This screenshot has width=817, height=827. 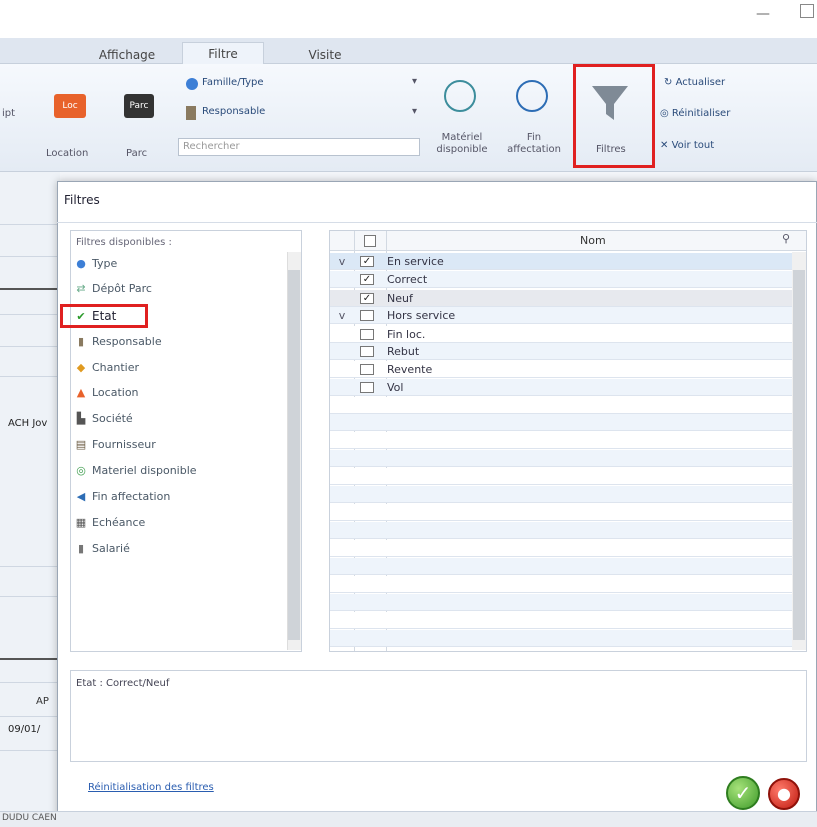 I want to click on filter-item-label: Location, so click(x=115, y=392).